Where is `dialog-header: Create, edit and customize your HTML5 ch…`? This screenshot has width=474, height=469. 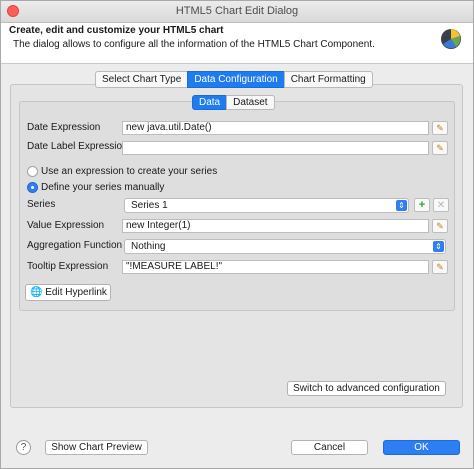
dialog-header: Create, edit and customize your HTML5 ch… is located at coordinates (237, 43).